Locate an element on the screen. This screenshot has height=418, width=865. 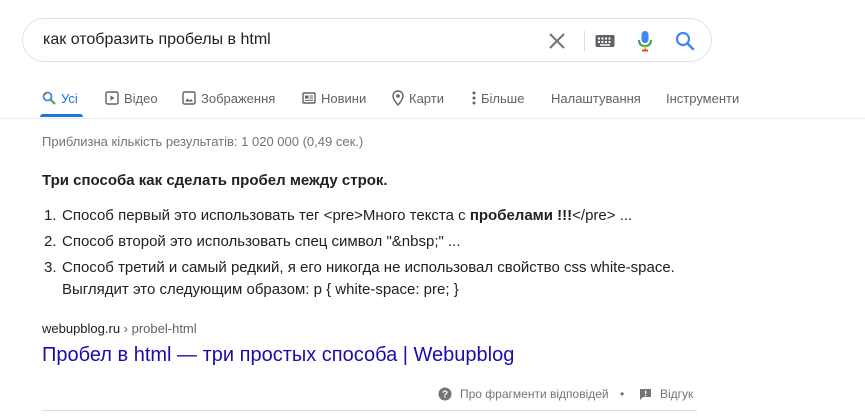
more-vert-icon is located at coordinates (474, 98).